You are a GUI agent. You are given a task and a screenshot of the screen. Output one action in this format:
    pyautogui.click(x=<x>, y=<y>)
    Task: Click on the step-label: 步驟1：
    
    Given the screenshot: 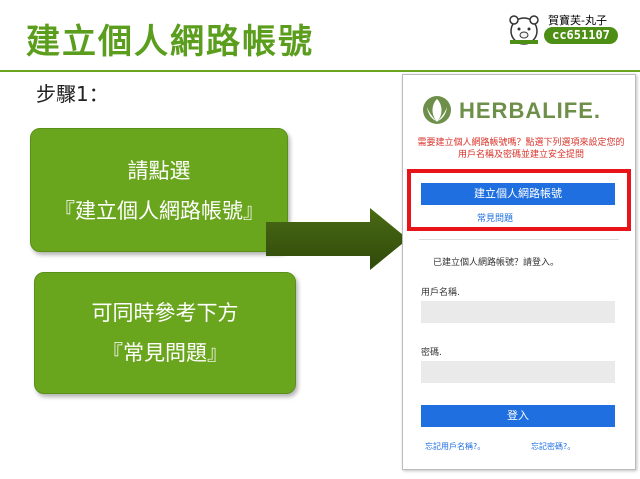 What is the action you would take?
    pyautogui.click(x=72, y=94)
    